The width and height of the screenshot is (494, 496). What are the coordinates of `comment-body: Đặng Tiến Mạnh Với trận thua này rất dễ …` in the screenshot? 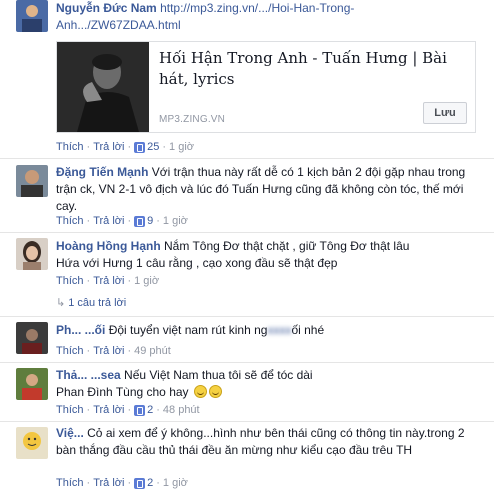 It's located at (271, 189).